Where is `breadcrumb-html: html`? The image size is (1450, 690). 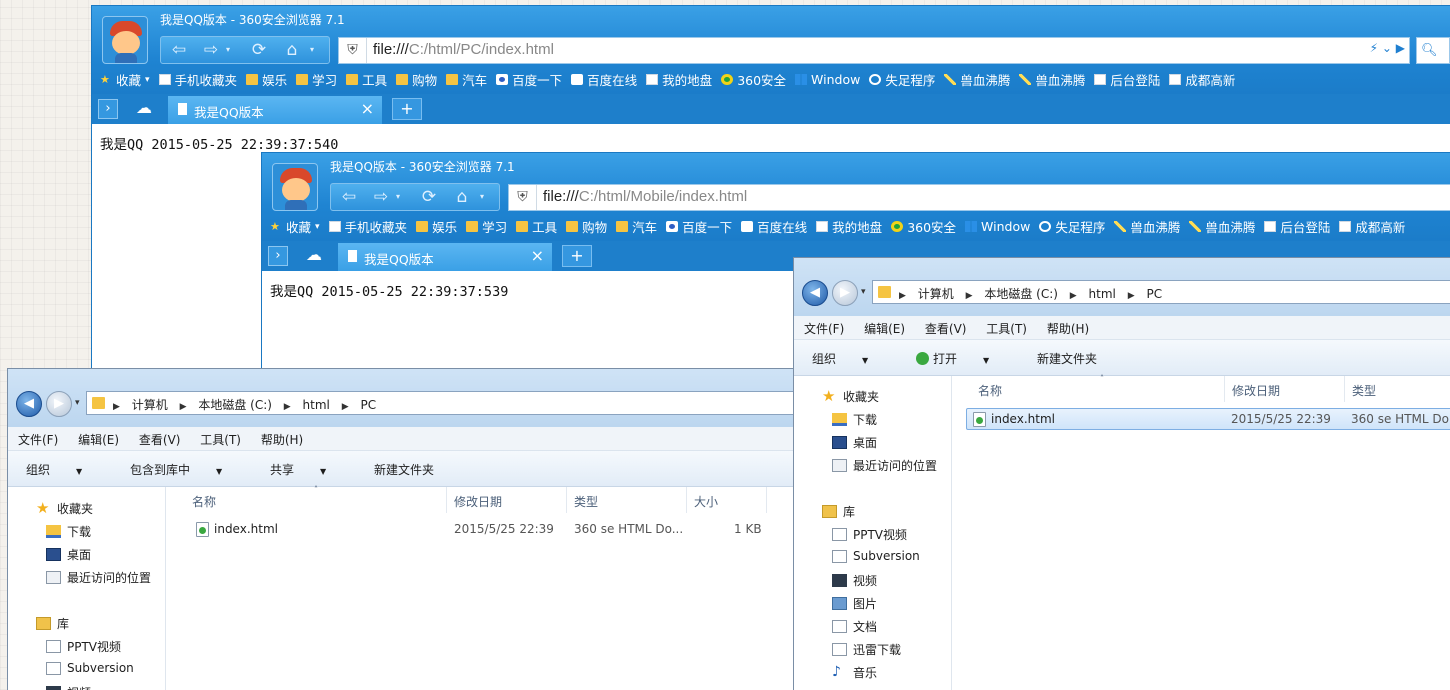 breadcrumb-html: html is located at coordinates (316, 405).